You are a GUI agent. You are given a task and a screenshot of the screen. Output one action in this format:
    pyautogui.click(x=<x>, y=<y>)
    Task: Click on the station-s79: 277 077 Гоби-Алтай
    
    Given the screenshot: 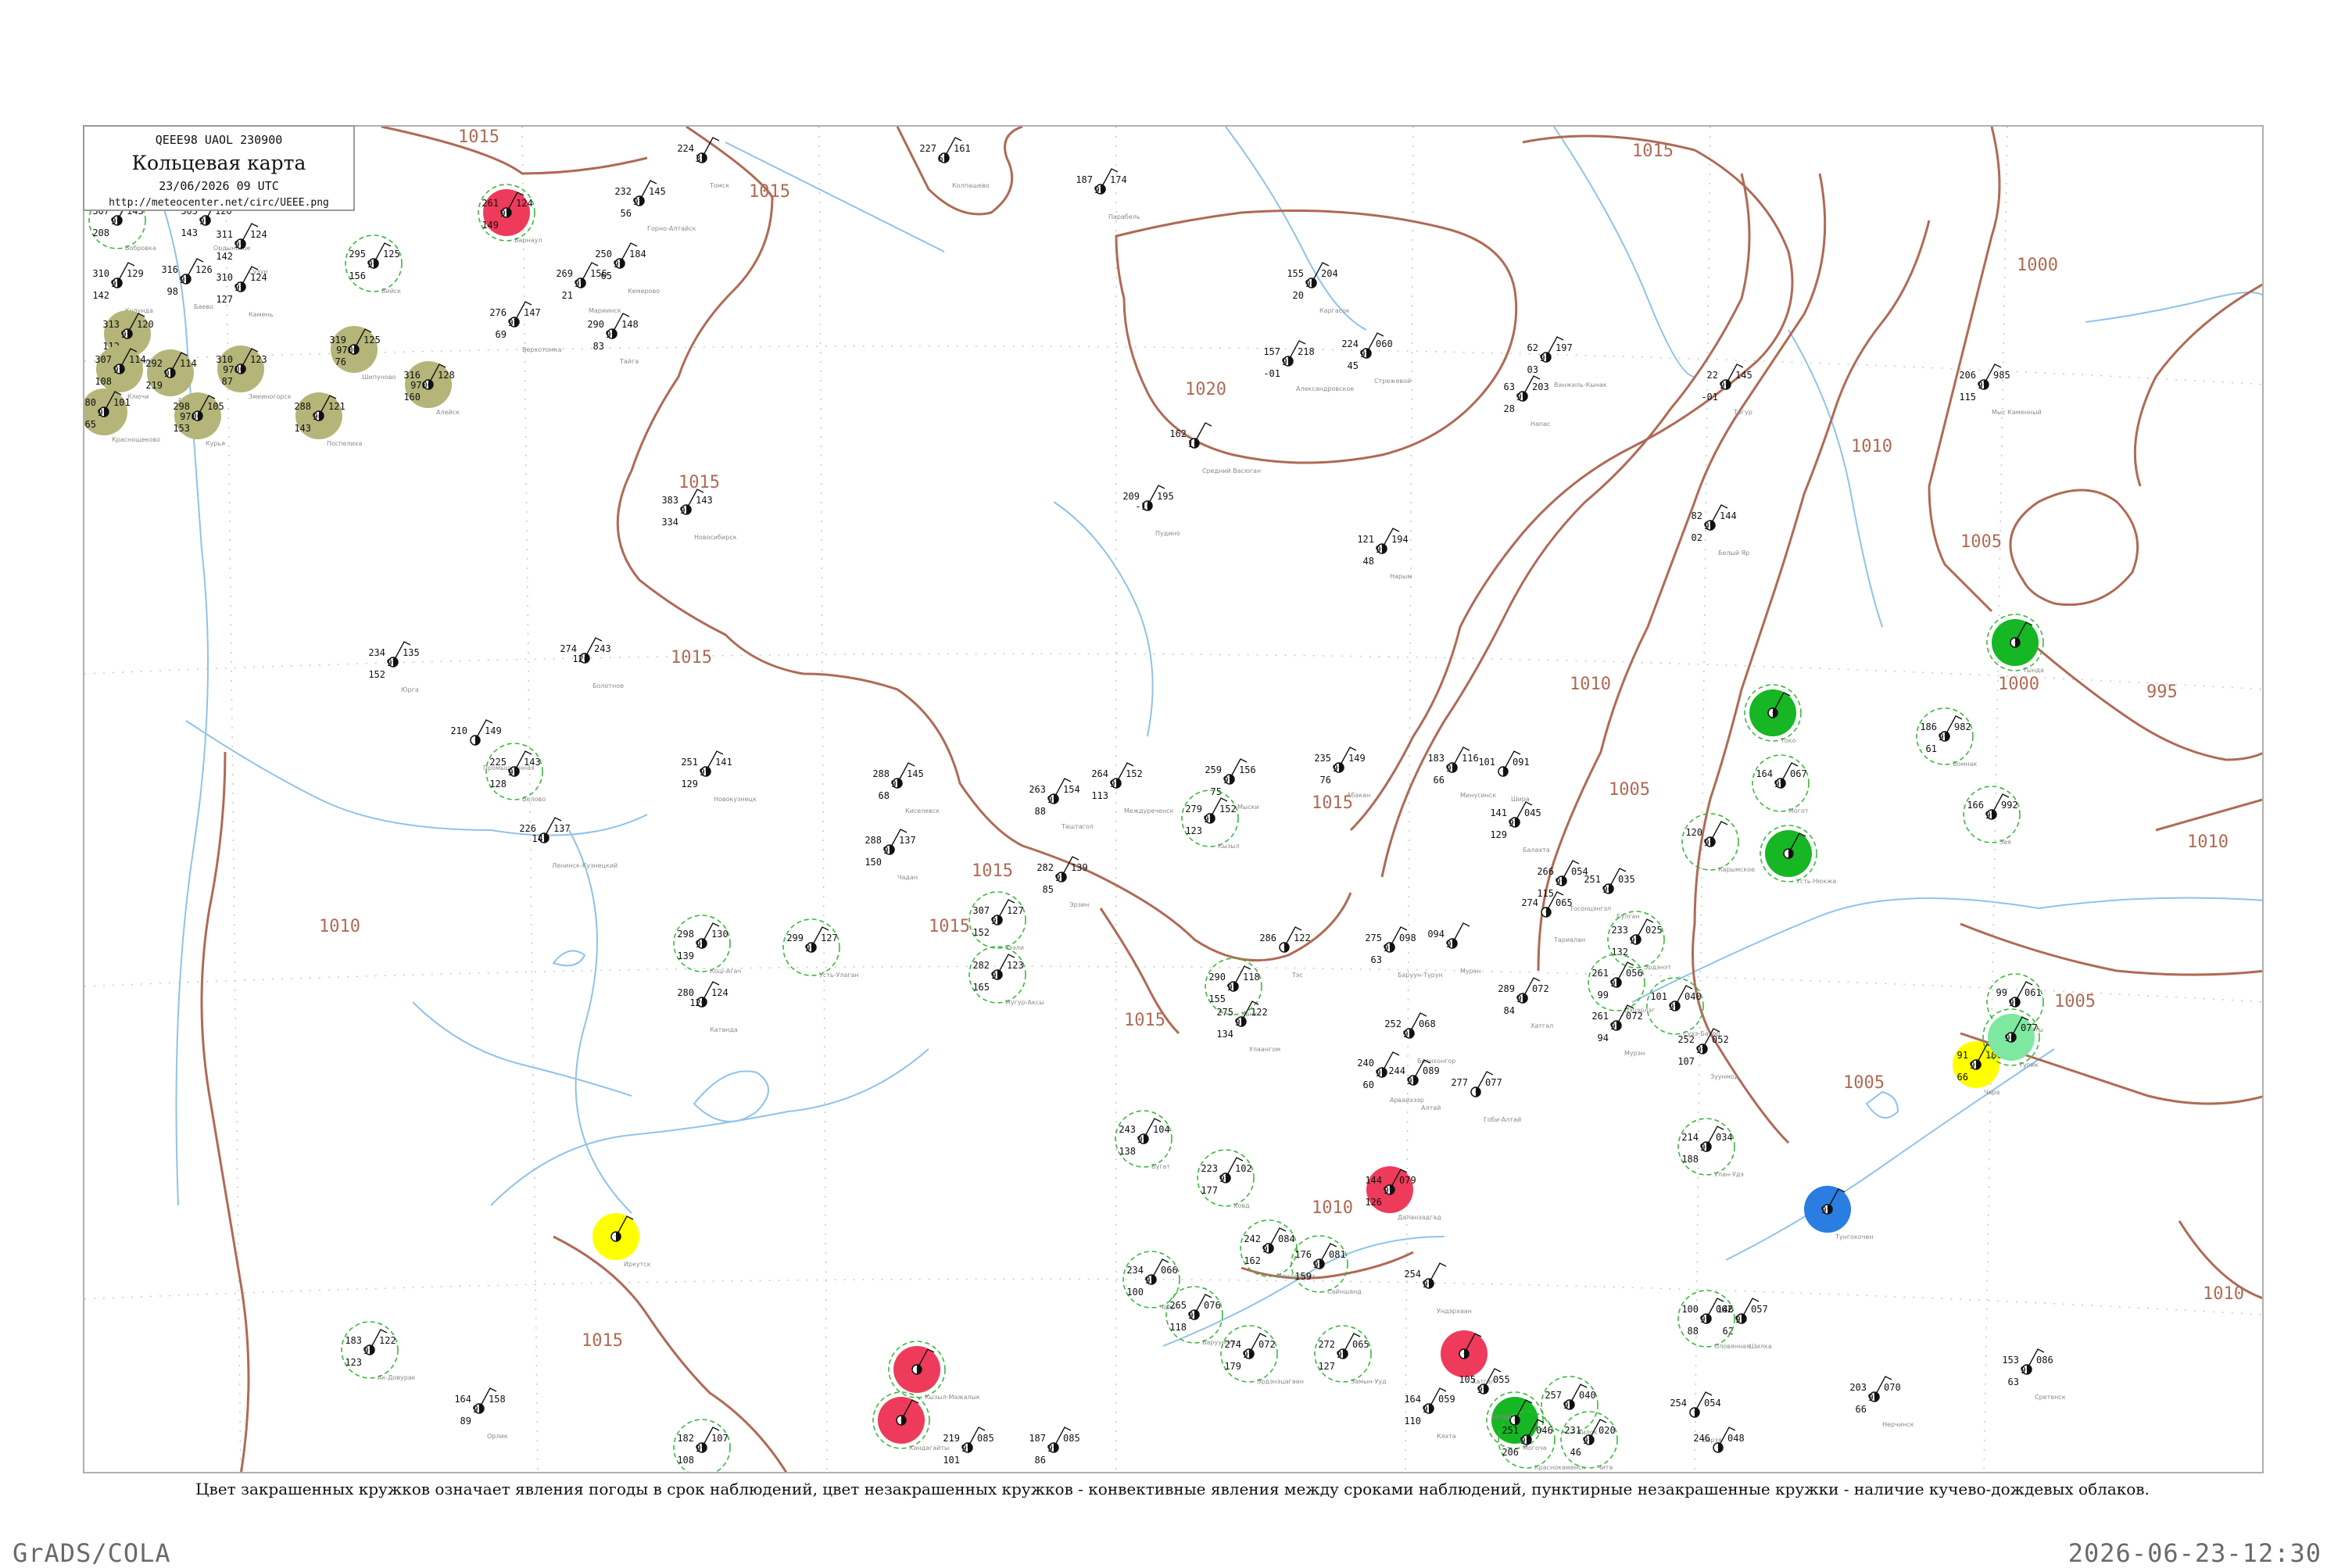 What is the action you would take?
    pyautogui.click(x=1486, y=1097)
    